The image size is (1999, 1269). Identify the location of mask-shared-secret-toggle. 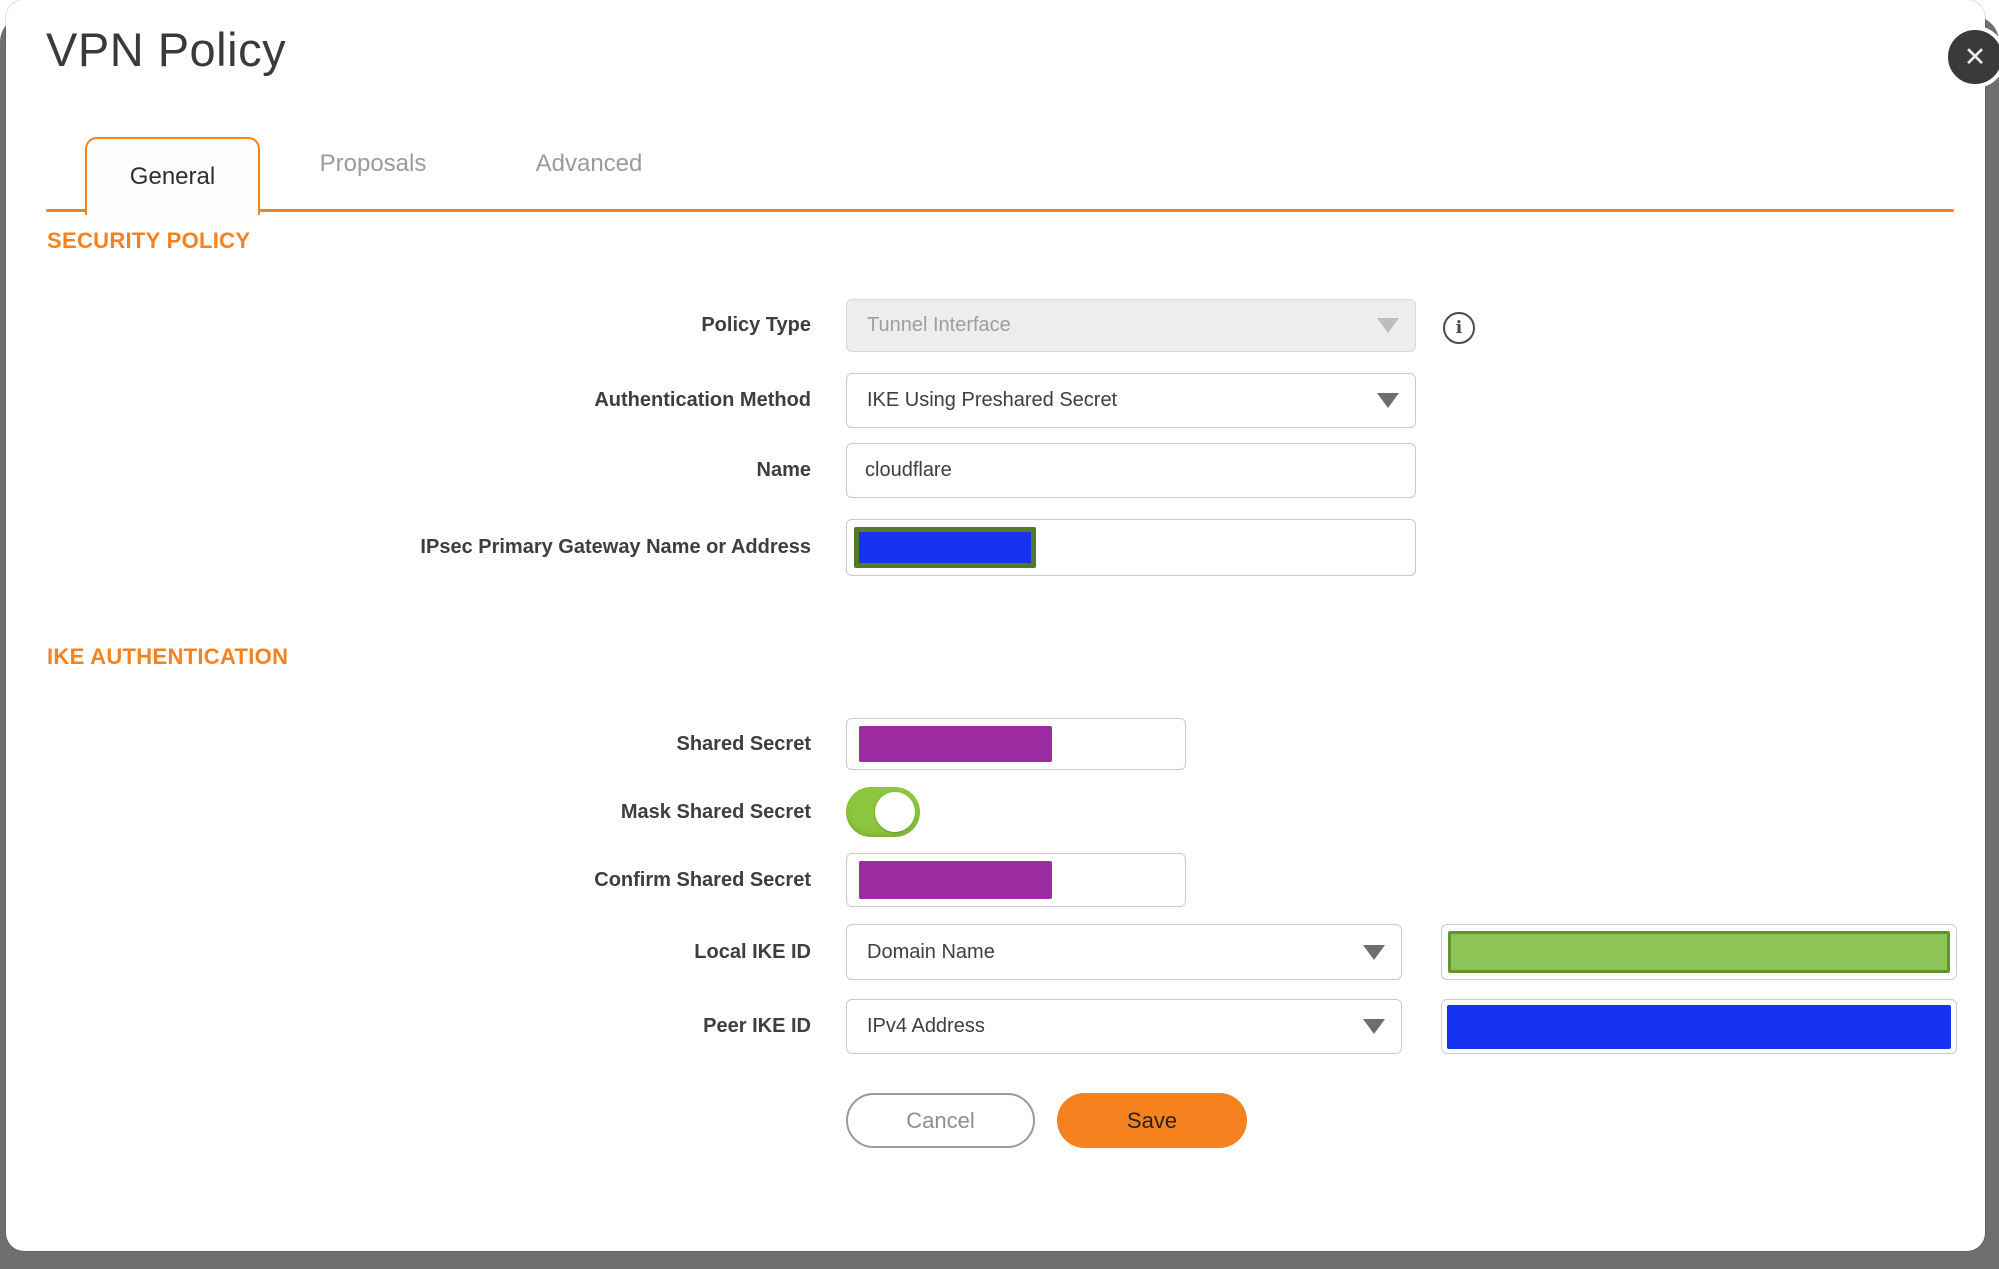
(883, 812).